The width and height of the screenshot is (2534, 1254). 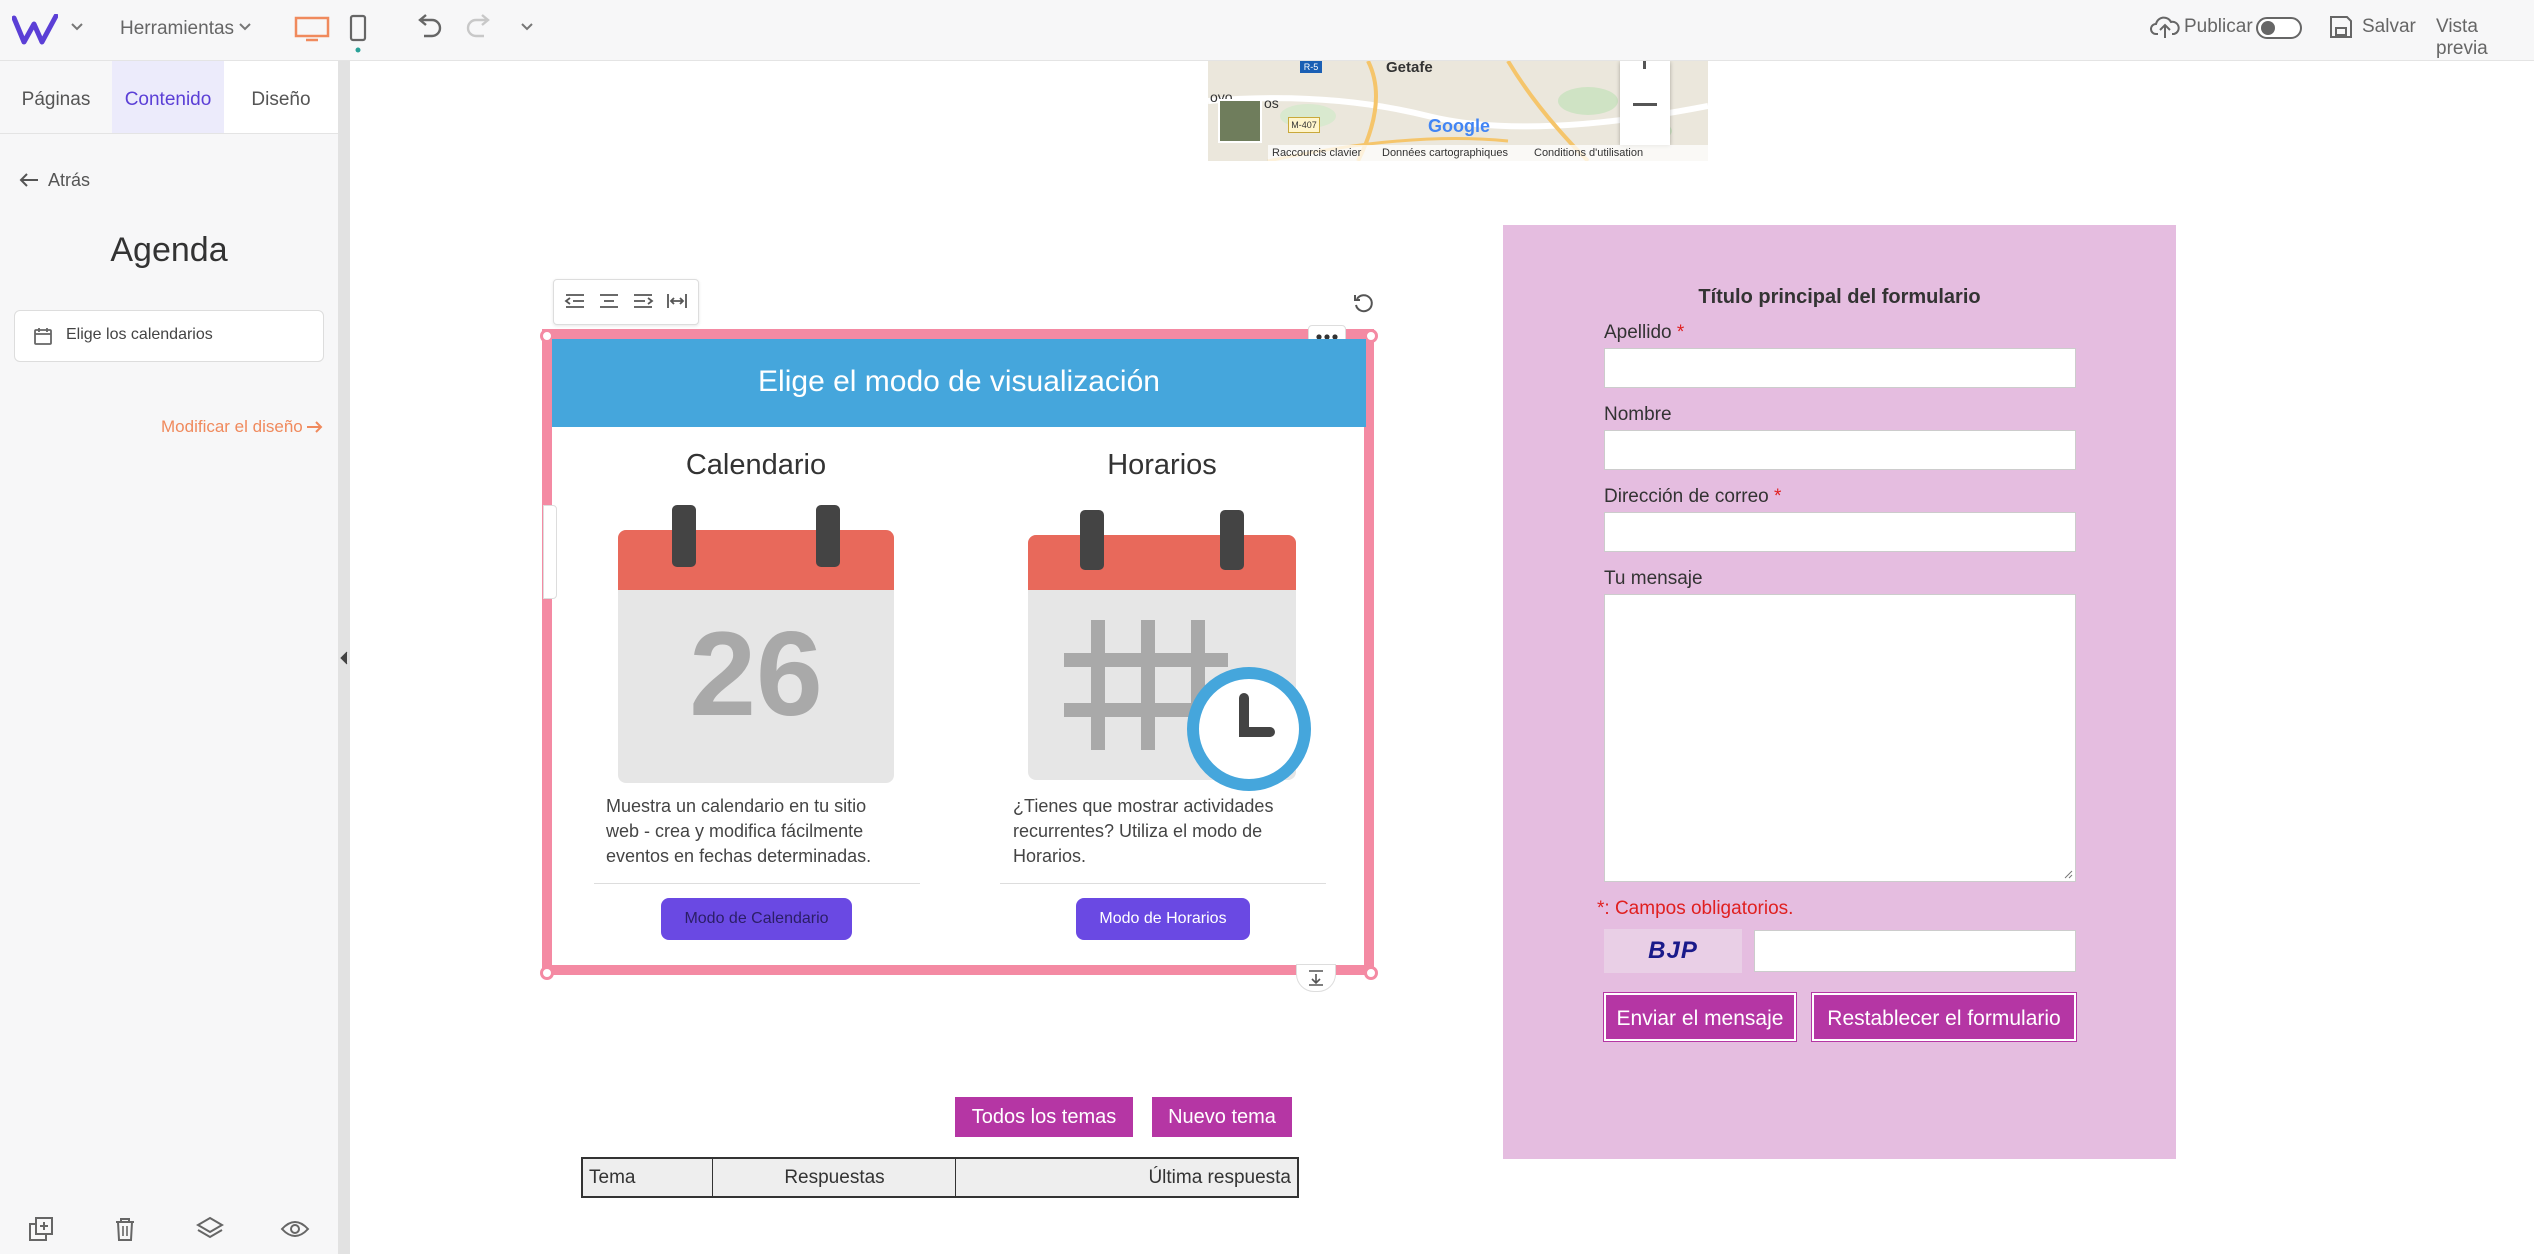 I want to click on calendar-mode-button-label: Modo de Calendario, so click(x=756, y=918).